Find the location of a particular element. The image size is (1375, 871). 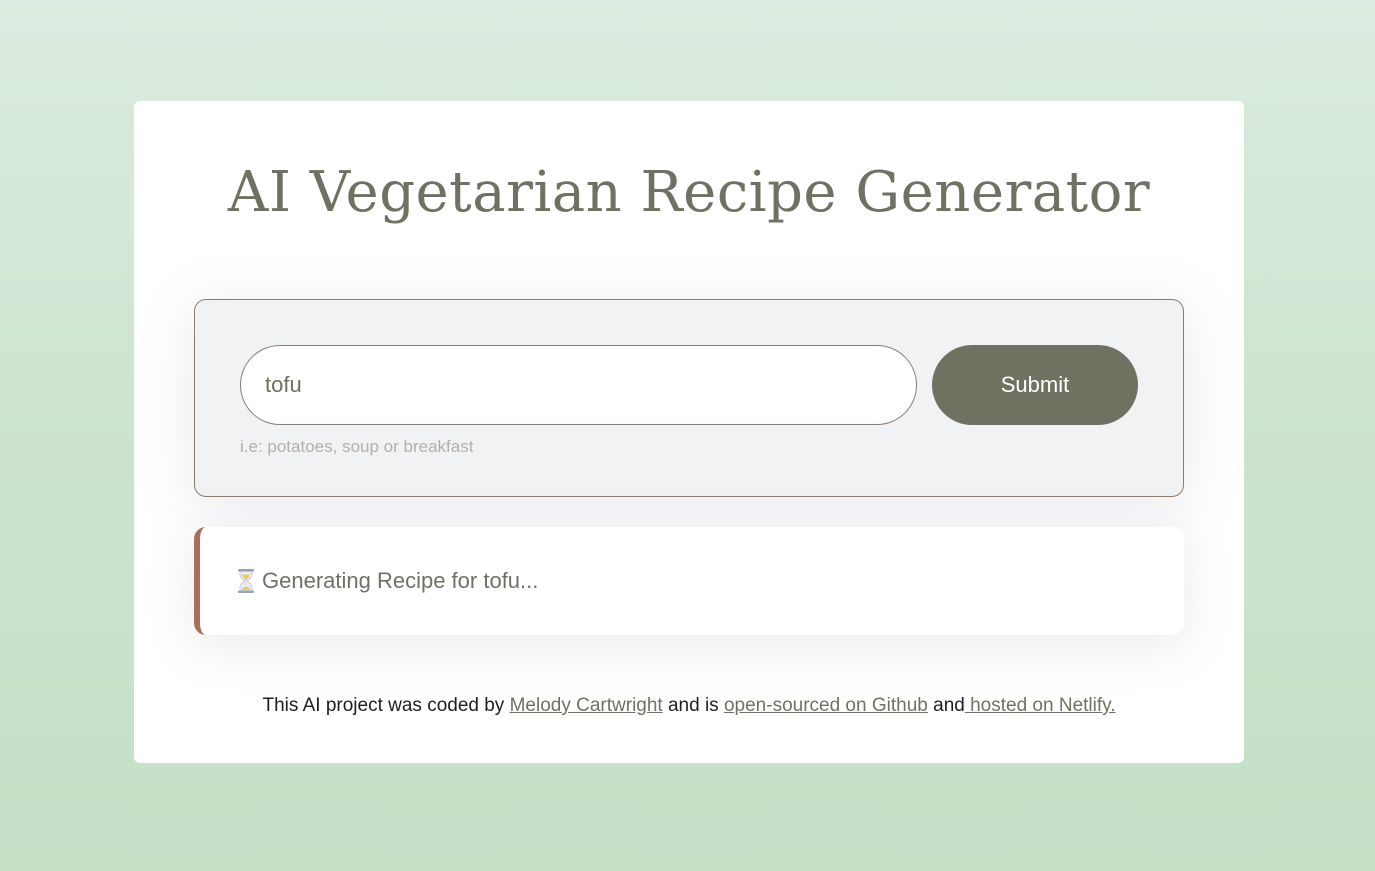

input-hint: i.e: potatoes, soup or breakfast is located at coordinates (357, 446).